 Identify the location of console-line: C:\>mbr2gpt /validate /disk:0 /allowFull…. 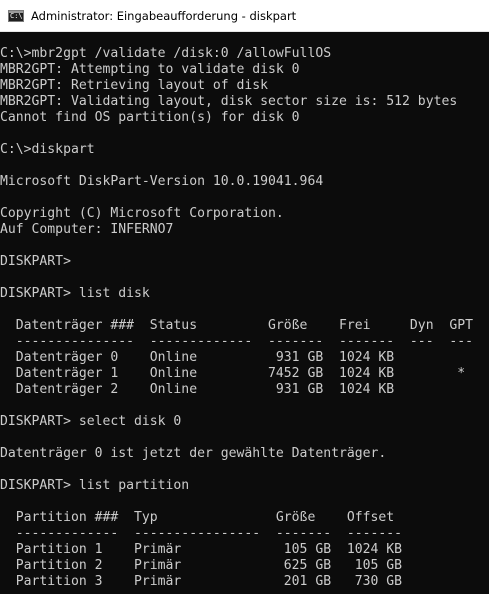
(166, 53).